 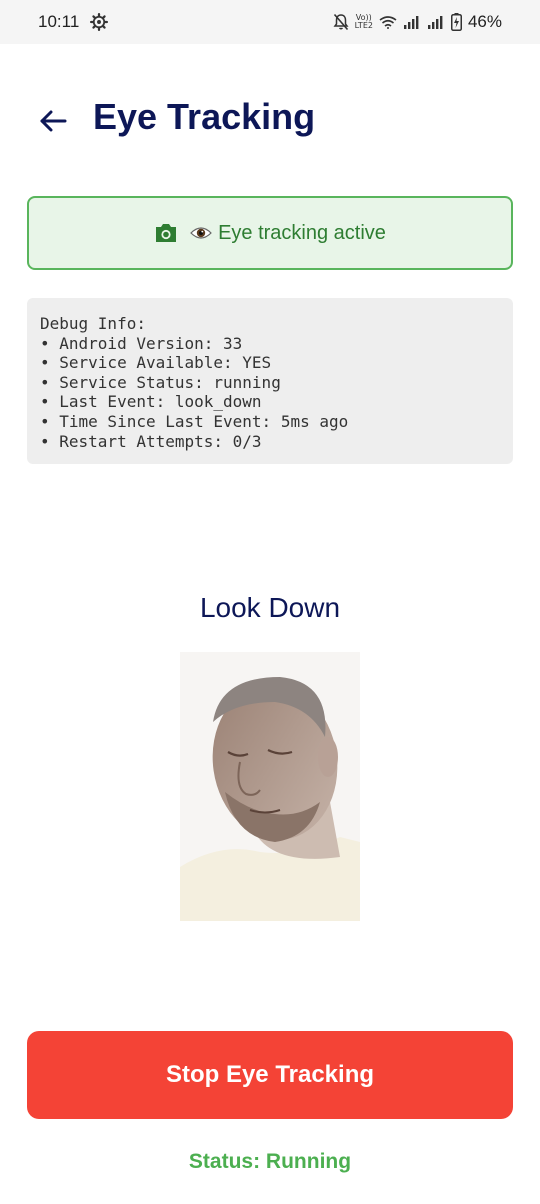 What do you see at coordinates (388, 22) in the screenshot?
I see `wifi-icon` at bounding box center [388, 22].